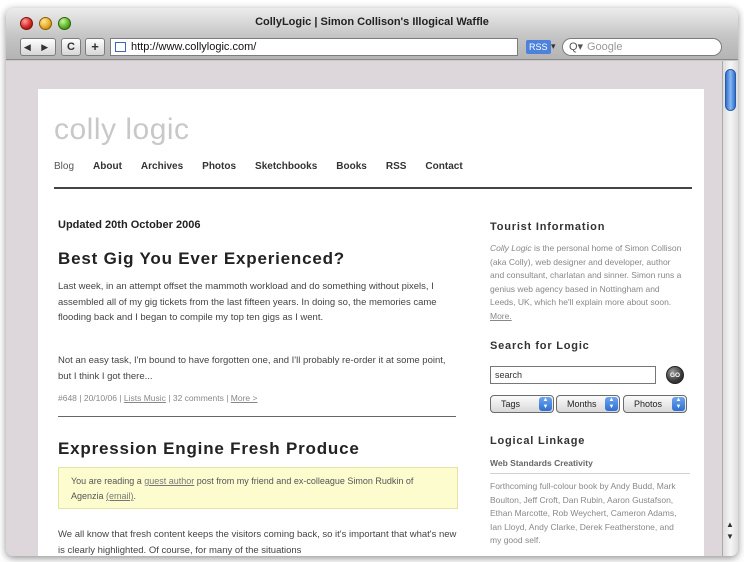 The height and width of the screenshot is (562, 744). I want to click on linkage-heading: Logical Linkage, so click(538, 441).